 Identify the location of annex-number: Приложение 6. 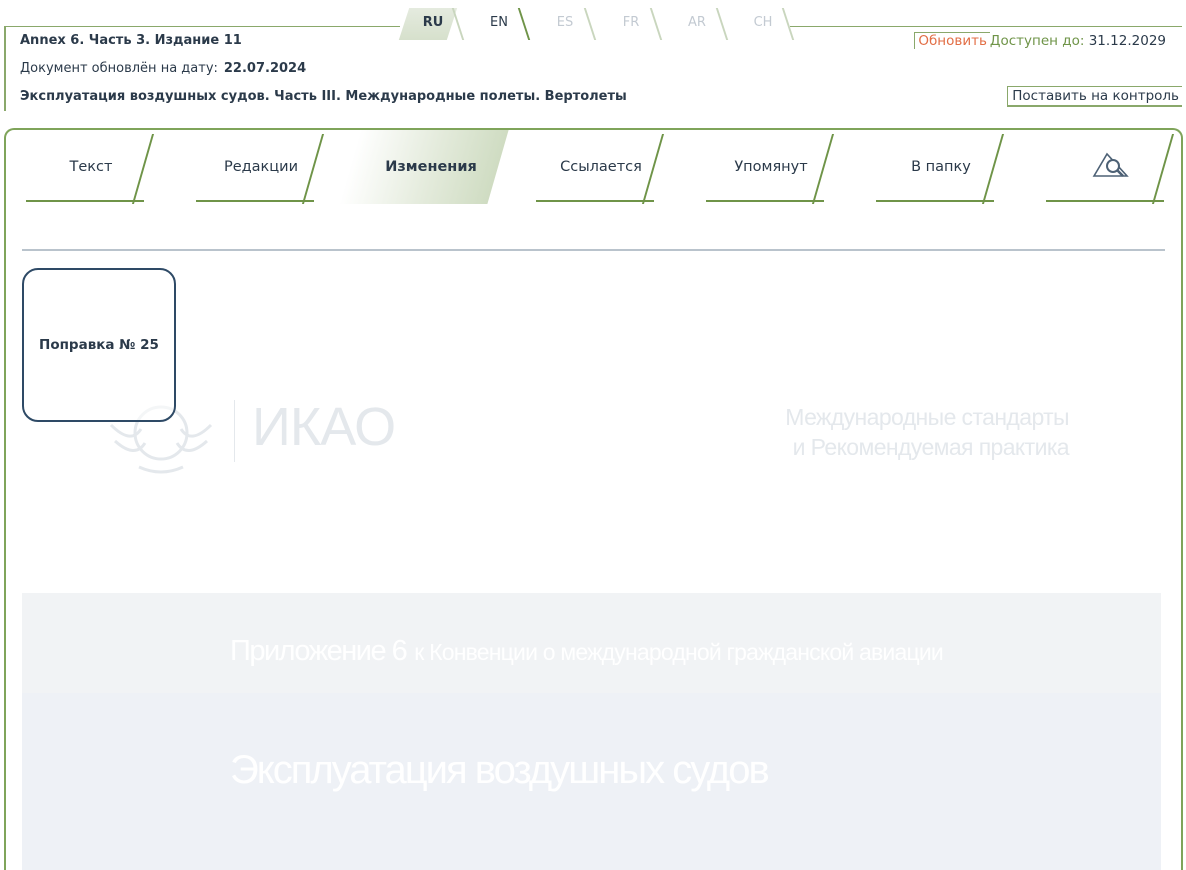
(319, 651).